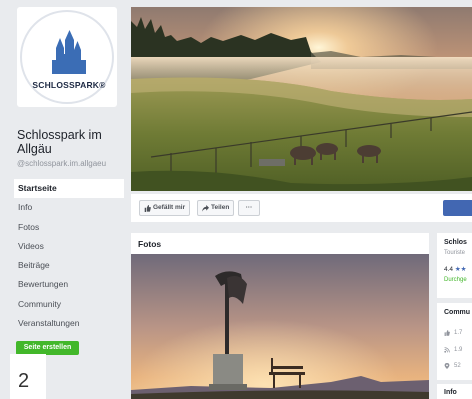 This screenshot has width=472, height=399. Describe the element at coordinates (455, 280) in the screenshot. I see `rating-link: Durchge` at that location.